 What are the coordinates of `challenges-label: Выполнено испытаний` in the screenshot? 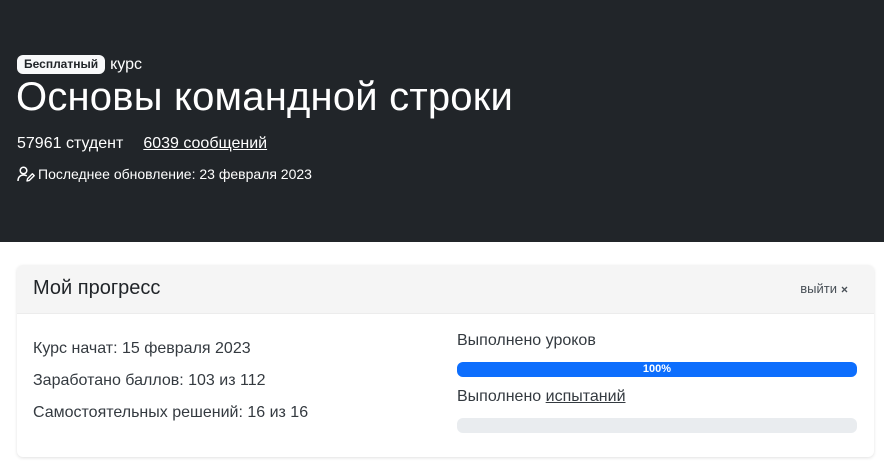 It's located at (541, 397).